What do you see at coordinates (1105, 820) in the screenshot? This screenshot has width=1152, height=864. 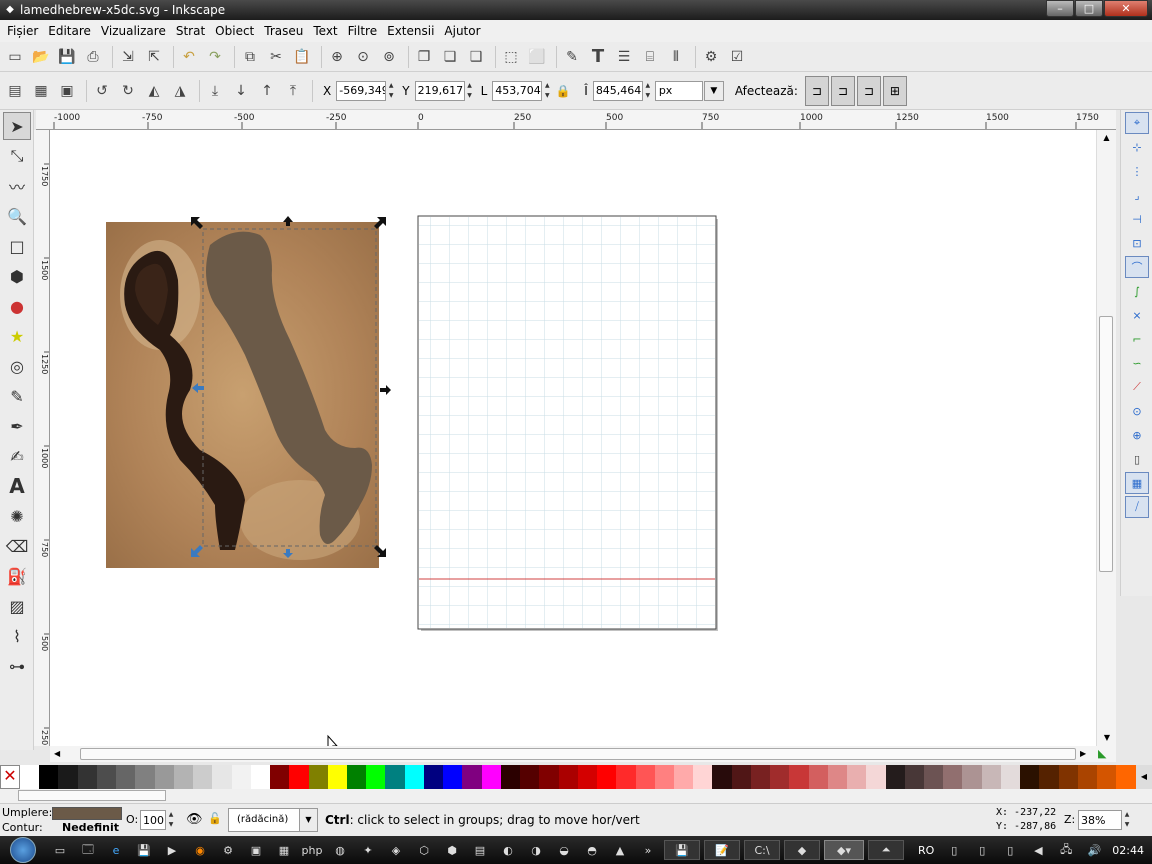 I see `zoom-spinbox: ▲▼` at bounding box center [1105, 820].